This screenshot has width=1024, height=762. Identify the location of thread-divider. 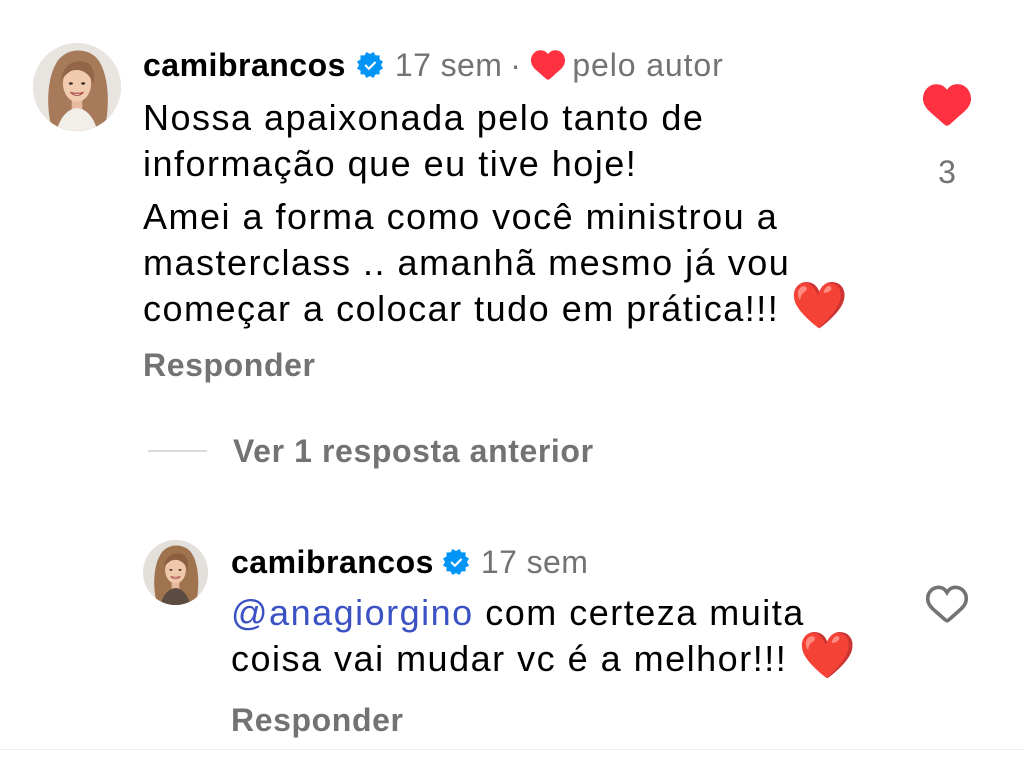
(177, 451).